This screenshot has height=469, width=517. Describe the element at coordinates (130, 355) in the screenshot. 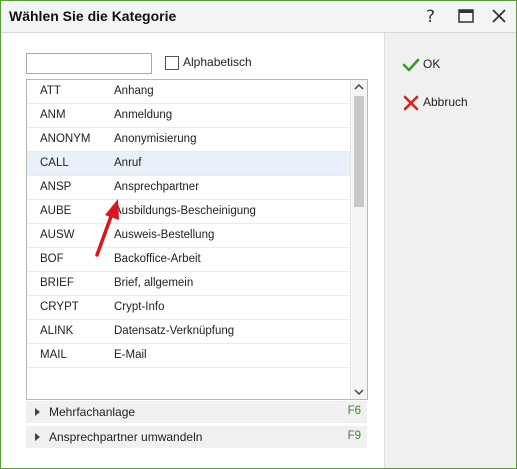

I see `category-name: E-Mail` at that location.